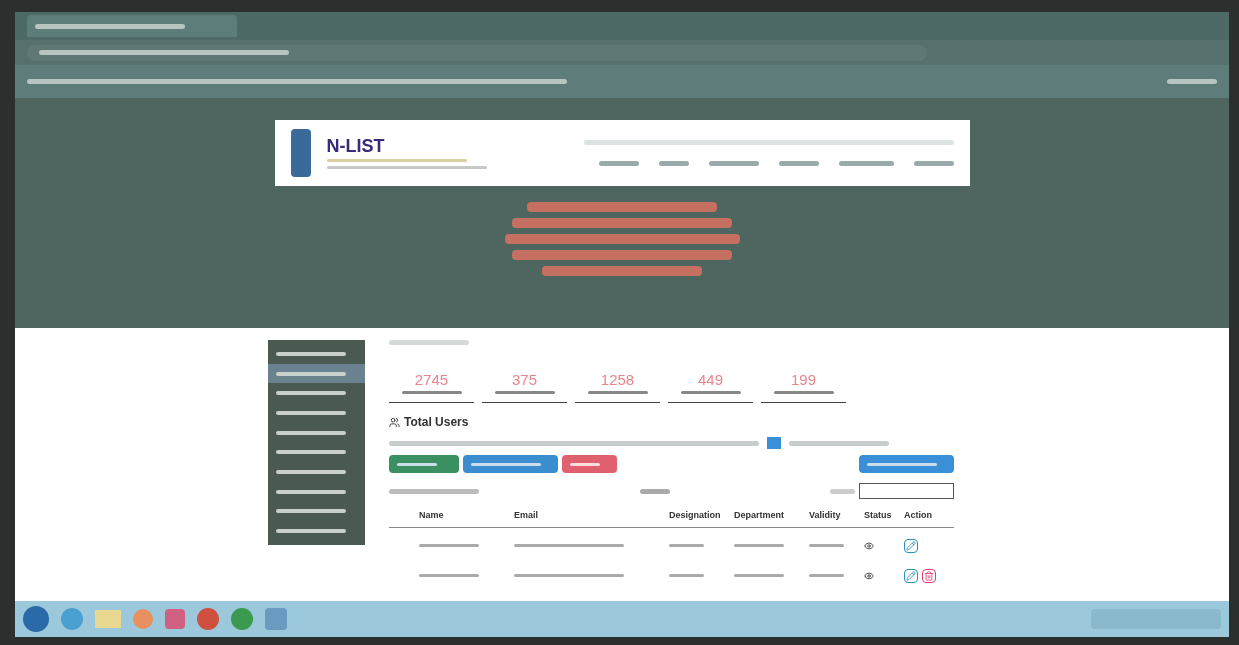 The image size is (1239, 645). I want to click on stat-number: 2745, so click(431, 379).